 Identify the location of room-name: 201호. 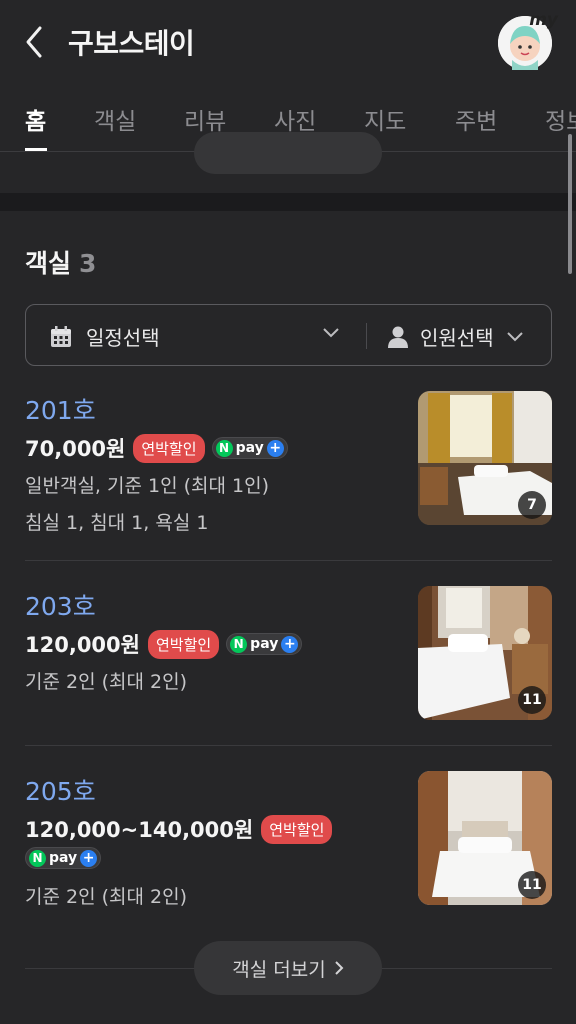
(60, 409).